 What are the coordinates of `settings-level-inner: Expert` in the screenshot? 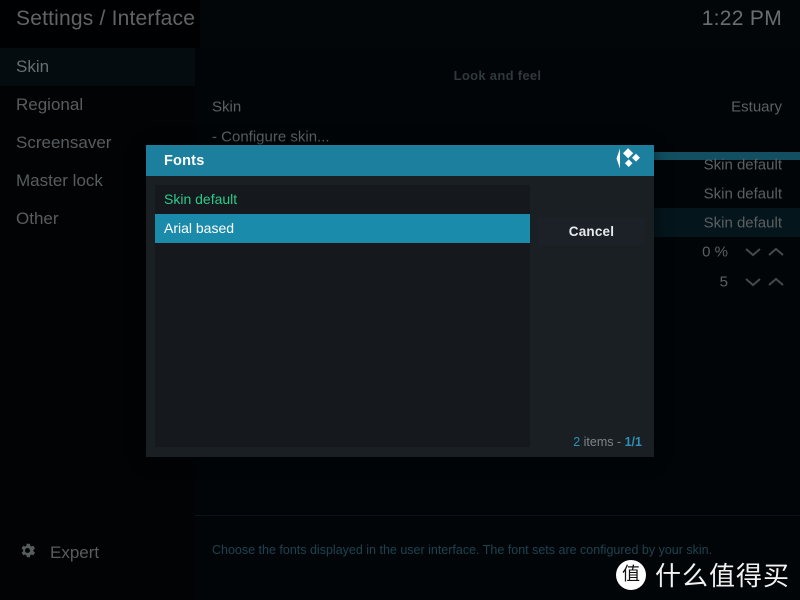 It's located at (58, 553).